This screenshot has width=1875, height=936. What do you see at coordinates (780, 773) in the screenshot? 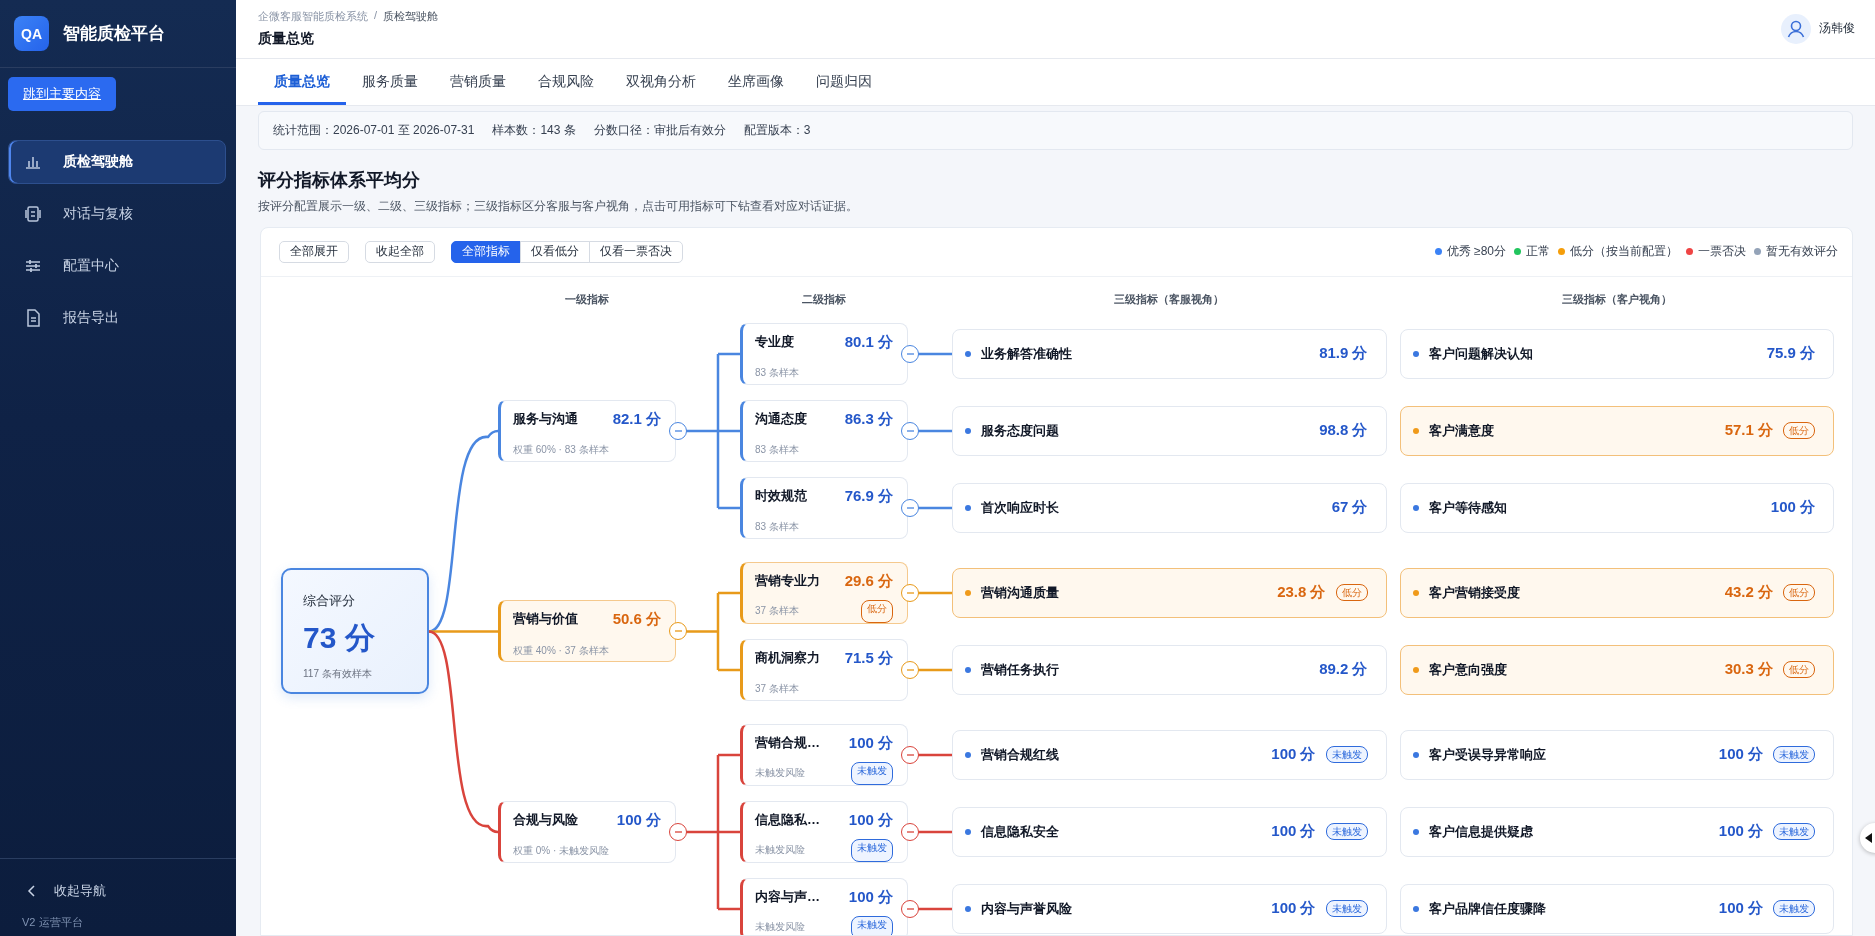
I see `indicator-meta: 未触发风险` at bounding box center [780, 773].